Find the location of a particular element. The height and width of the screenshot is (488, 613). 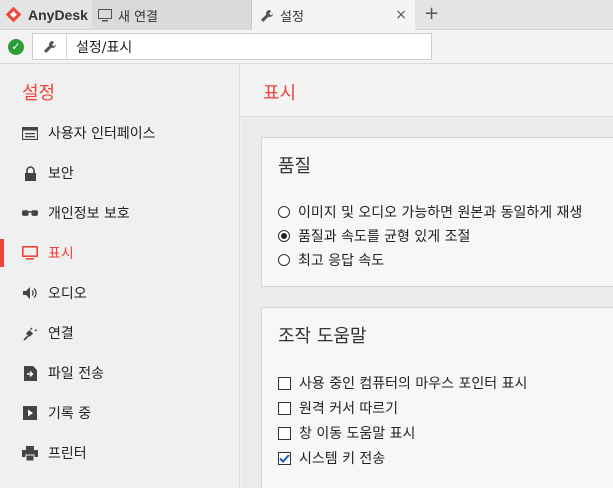

file-transfer-icon is located at coordinates (30, 373).